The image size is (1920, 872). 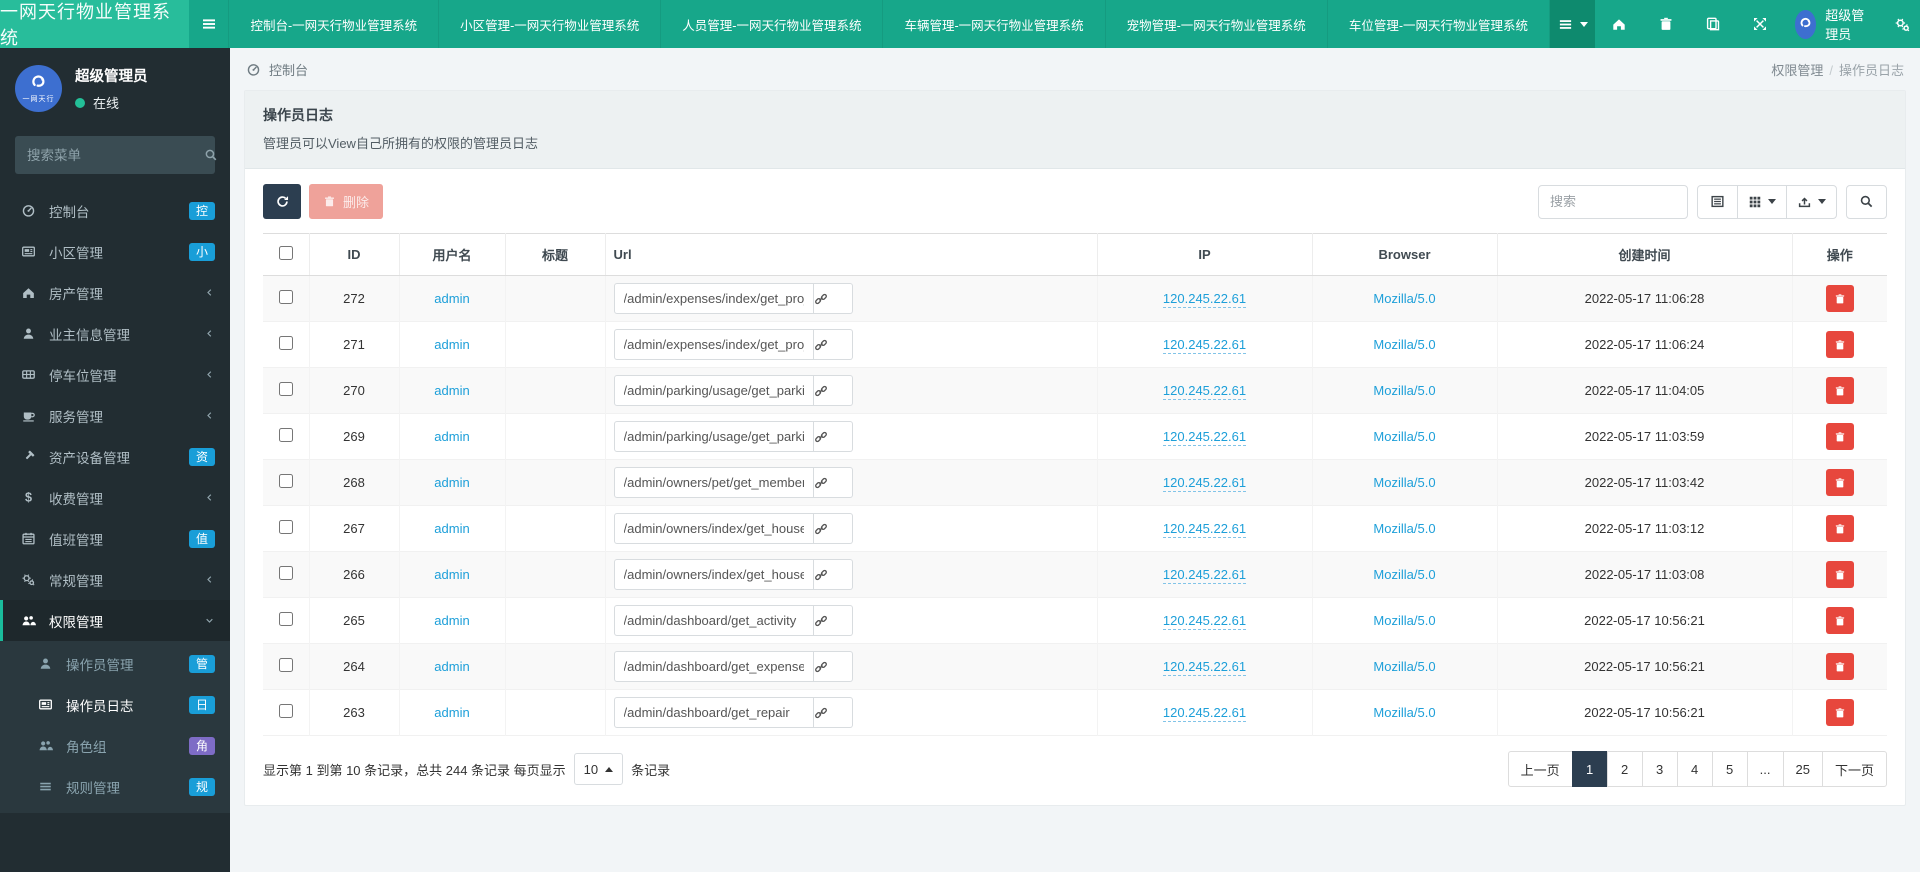 What do you see at coordinates (115, 579) in the screenshot?
I see `sidebar-item-常规管理: 常规管理` at bounding box center [115, 579].